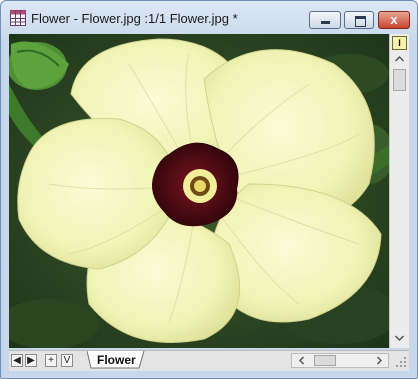 The width and height of the screenshot is (418, 379). I want to click on resize-grip-icon, so click(399, 360).